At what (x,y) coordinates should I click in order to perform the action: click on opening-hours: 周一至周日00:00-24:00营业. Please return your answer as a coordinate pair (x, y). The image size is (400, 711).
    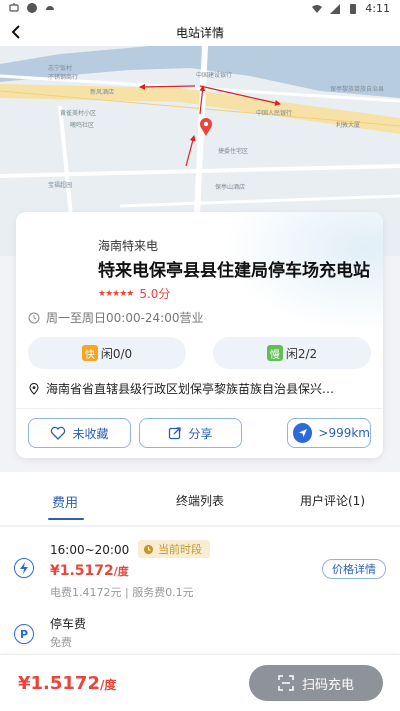
    Looking at the image, I should click on (125, 318).